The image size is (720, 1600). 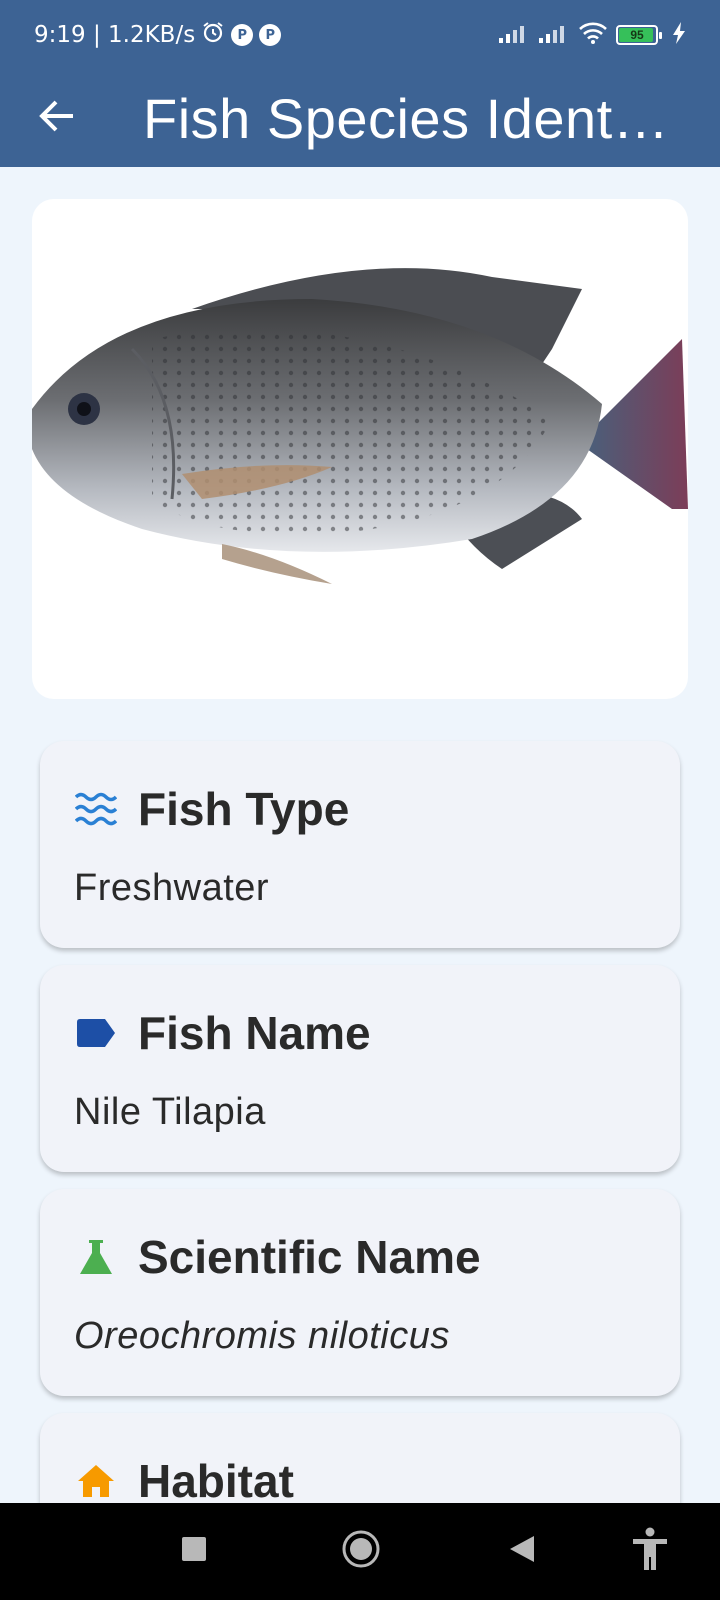 I want to click on back-triangle-icon, so click(x=522, y=1551).